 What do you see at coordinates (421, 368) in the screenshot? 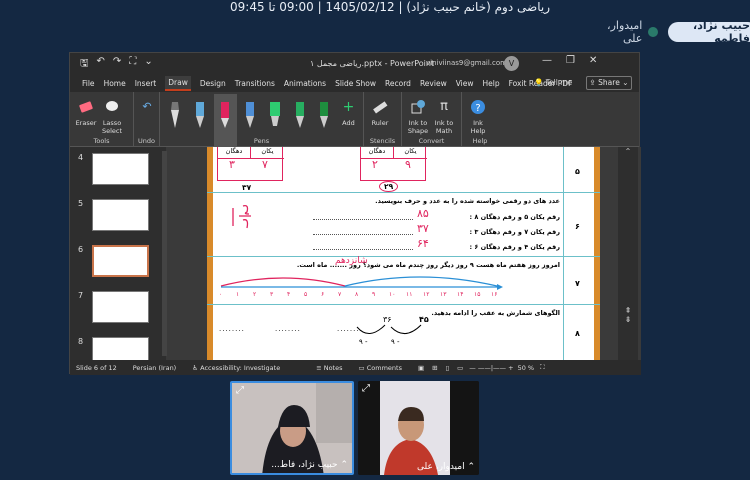
I see `normal-view-icon: ▣` at bounding box center [421, 368].